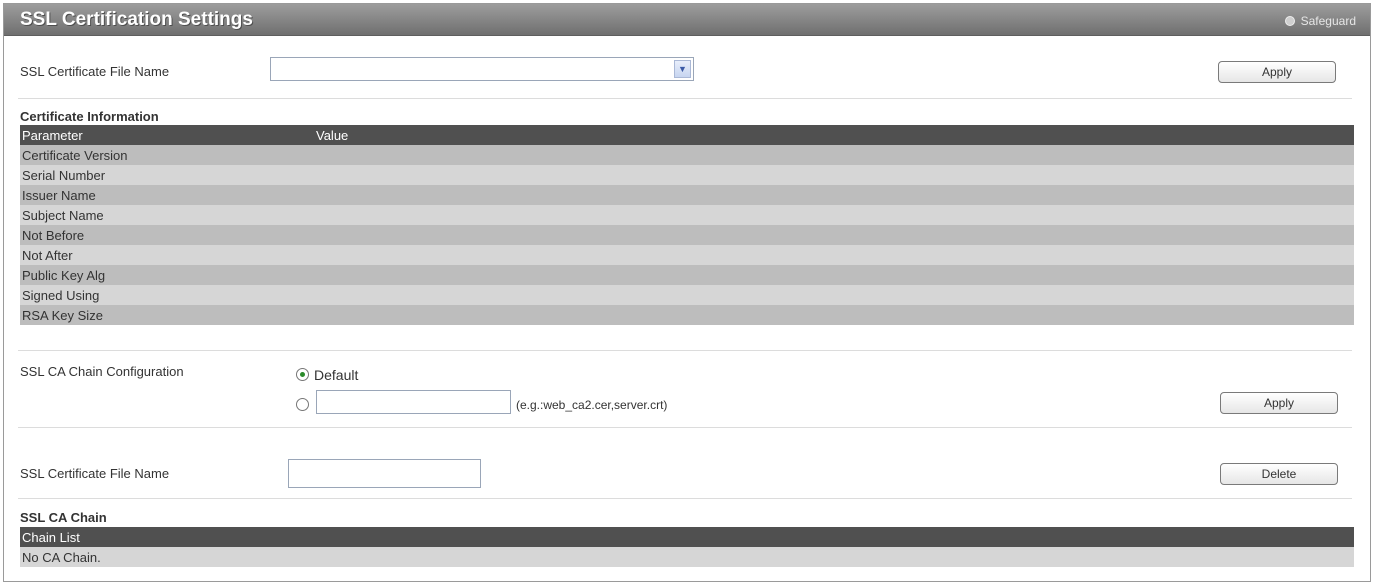  I want to click on delete-file-label: SSL Certificate File Name, so click(95, 473).